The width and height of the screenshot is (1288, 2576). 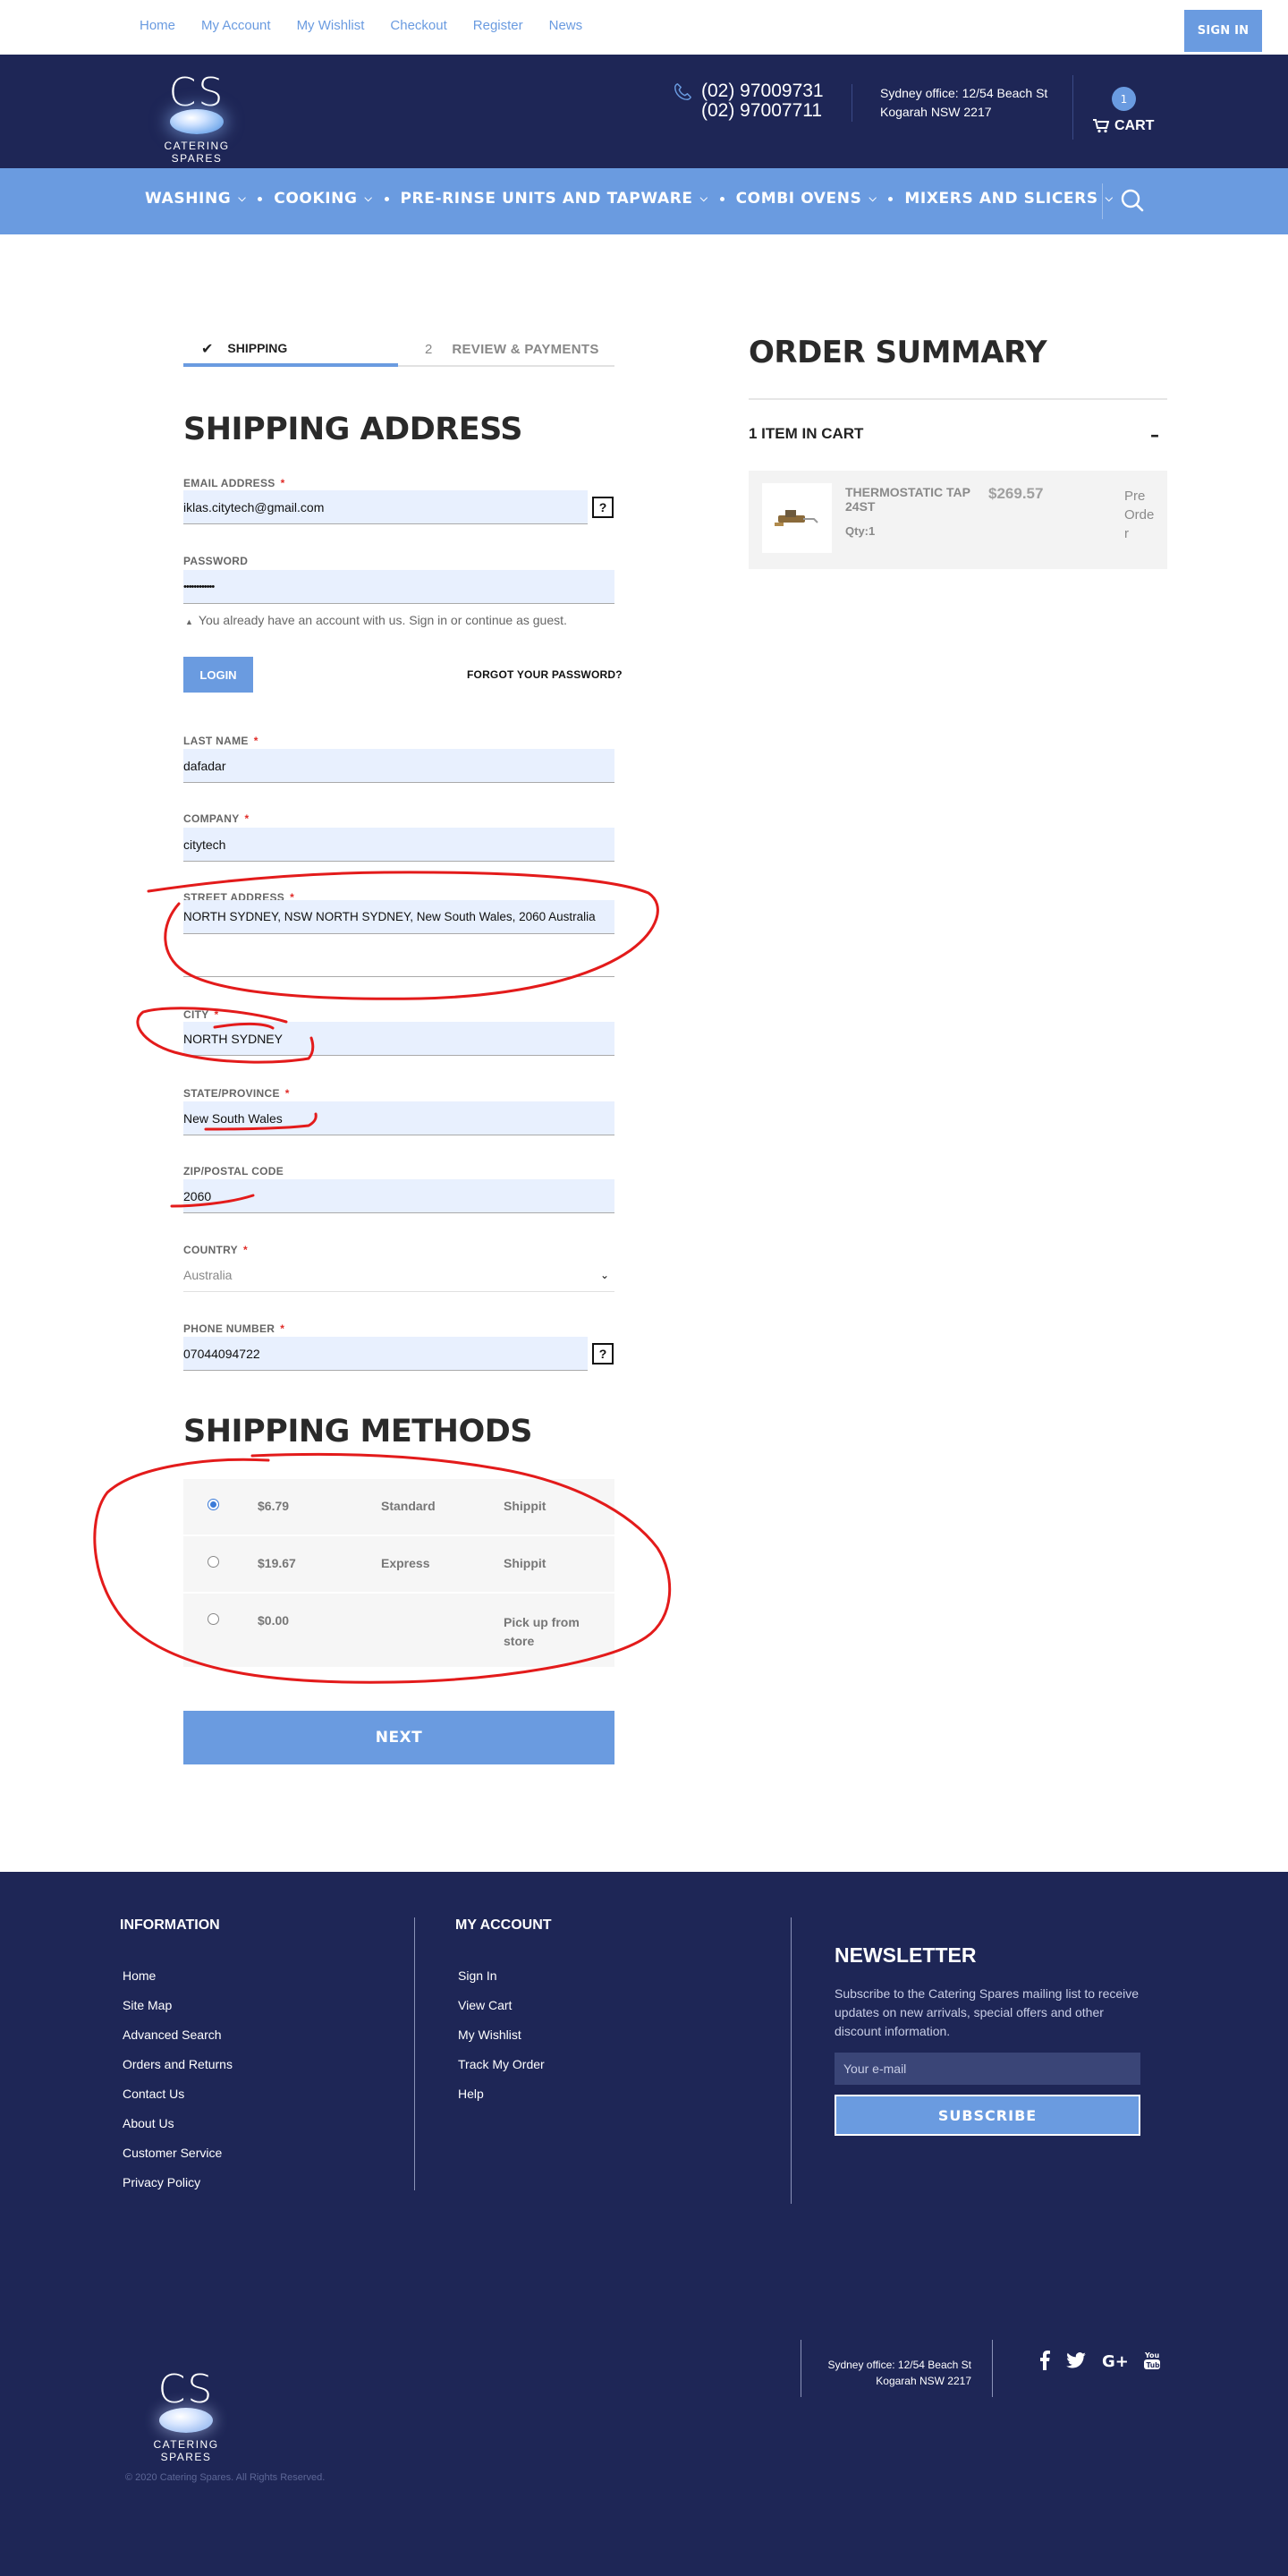 What do you see at coordinates (385, 1354) in the screenshot?
I see `phone-field: 07044094722` at bounding box center [385, 1354].